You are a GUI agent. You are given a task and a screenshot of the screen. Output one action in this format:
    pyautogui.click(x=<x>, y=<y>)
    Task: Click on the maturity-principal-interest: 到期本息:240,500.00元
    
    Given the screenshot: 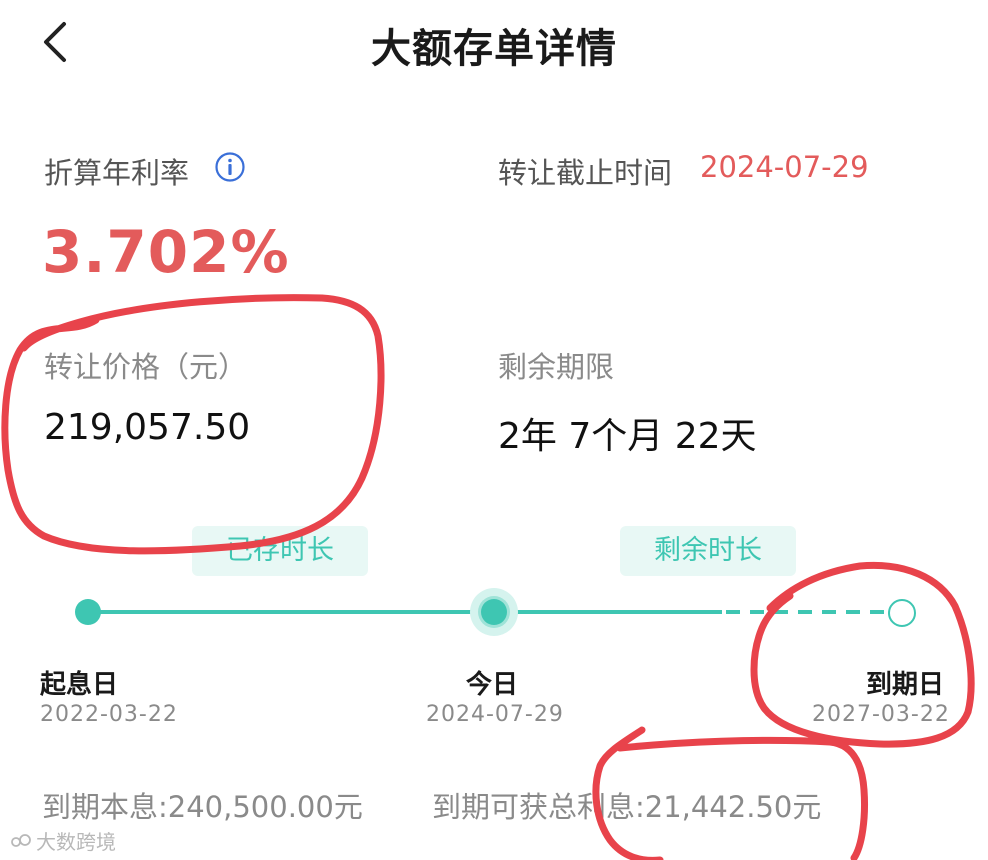 What is the action you would take?
    pyautogui.click(x=202, y=807)
    